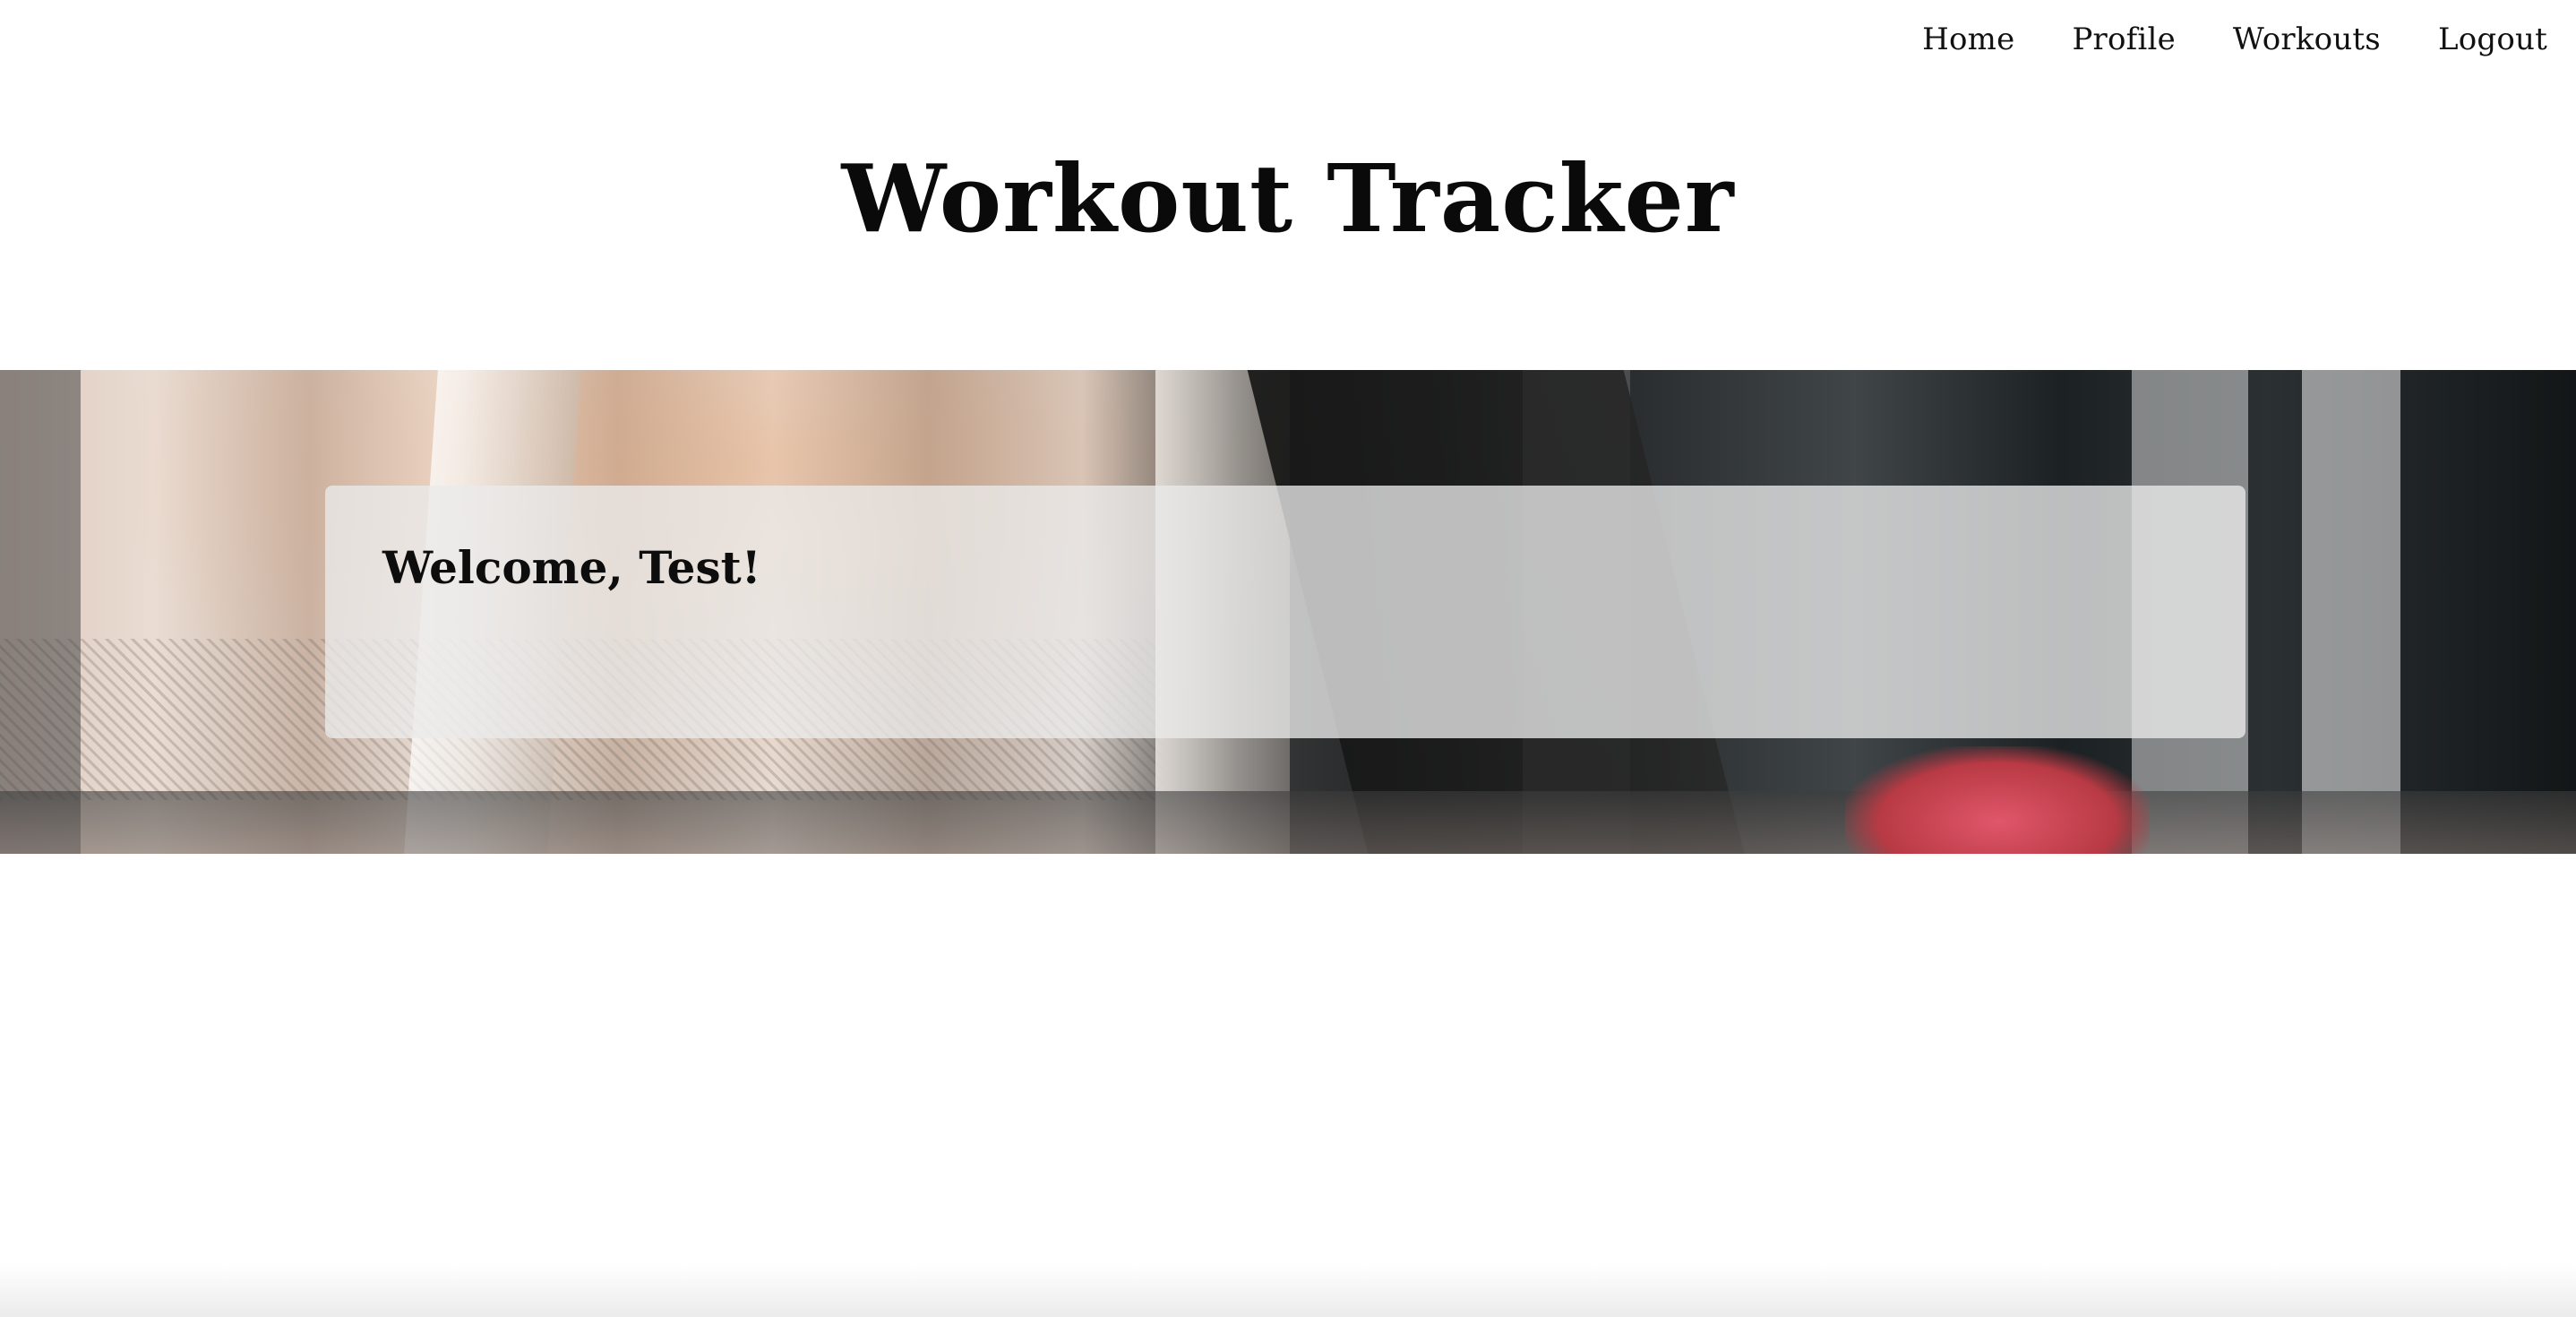  What do you see at coordinates (2307, 39) in the screenshot?
I see `nav-link-workouts: Workouts` at bounding box center [2307, 39].